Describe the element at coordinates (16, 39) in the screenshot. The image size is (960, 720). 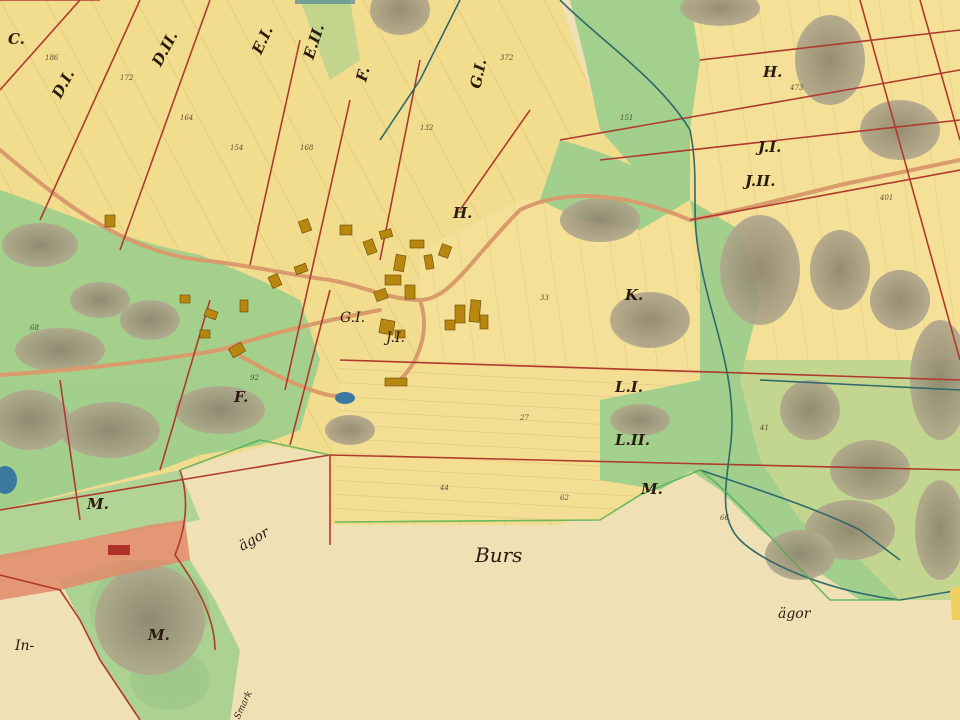
I see `label-c: C.` at that location.